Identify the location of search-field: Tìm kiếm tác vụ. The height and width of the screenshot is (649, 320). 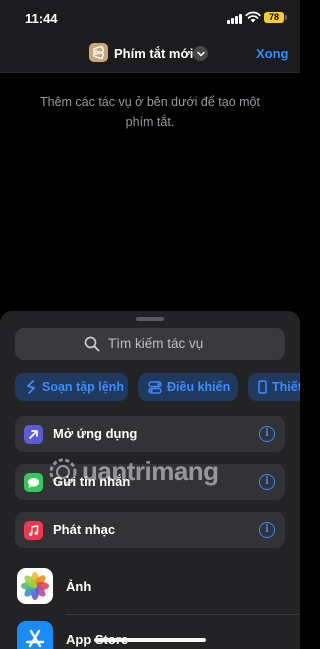
(150, 344).